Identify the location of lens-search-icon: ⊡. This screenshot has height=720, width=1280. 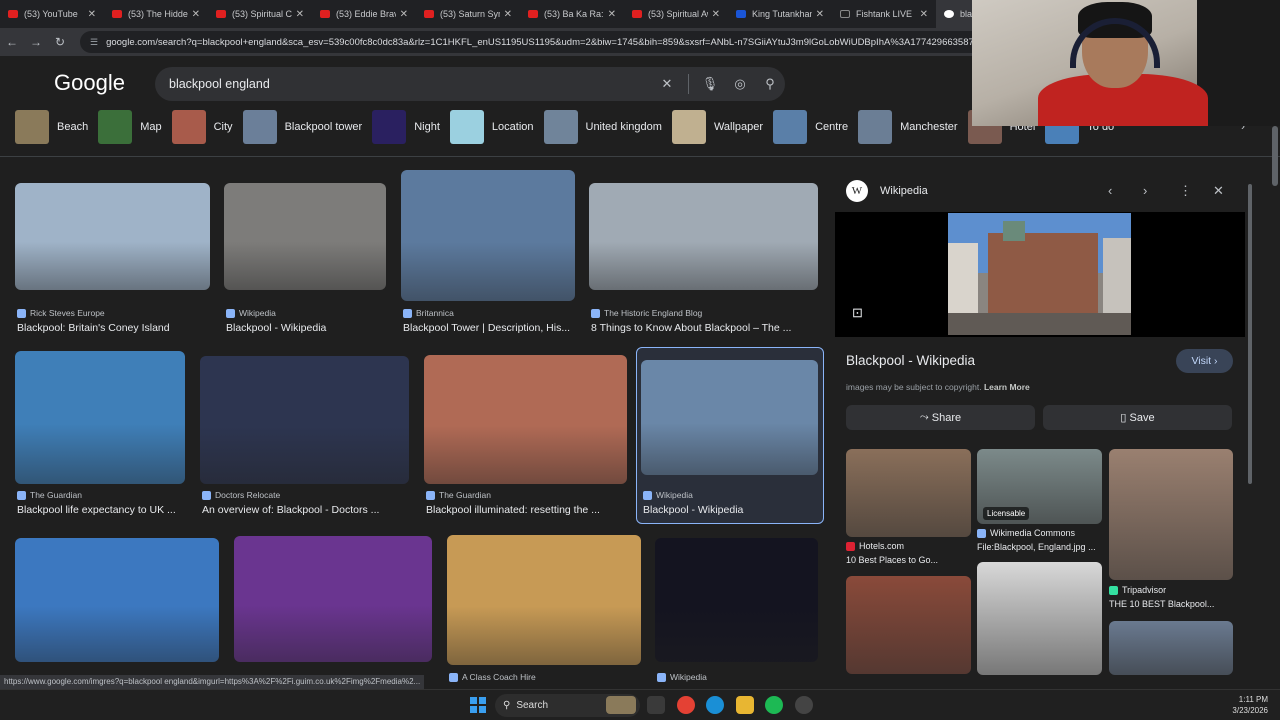
(857, 313).